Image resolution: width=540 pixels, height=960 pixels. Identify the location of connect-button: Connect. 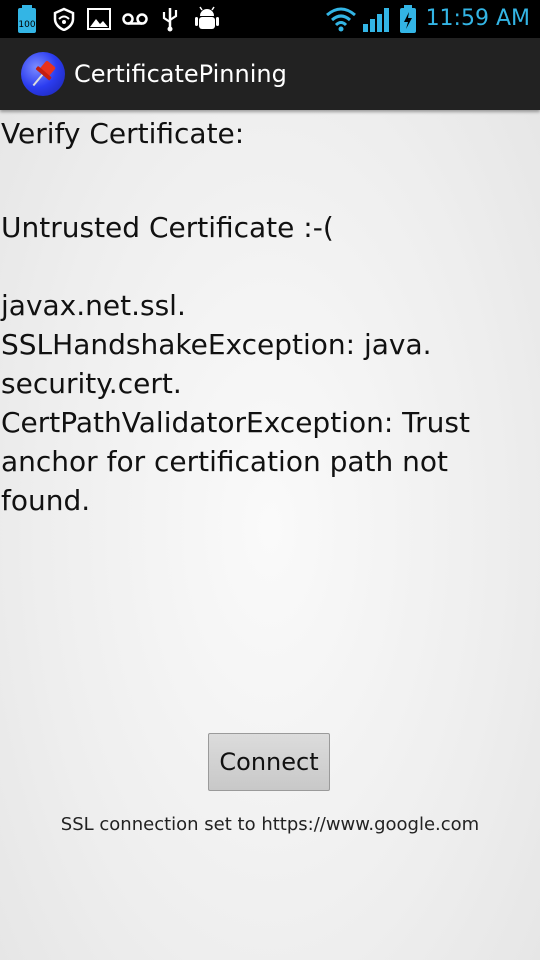
(269, 762).